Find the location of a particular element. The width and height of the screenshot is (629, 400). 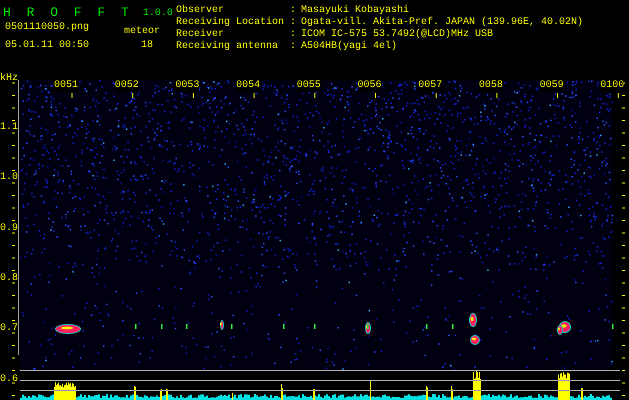

axis-label: 0.6 is located at coordinates (9, 380).